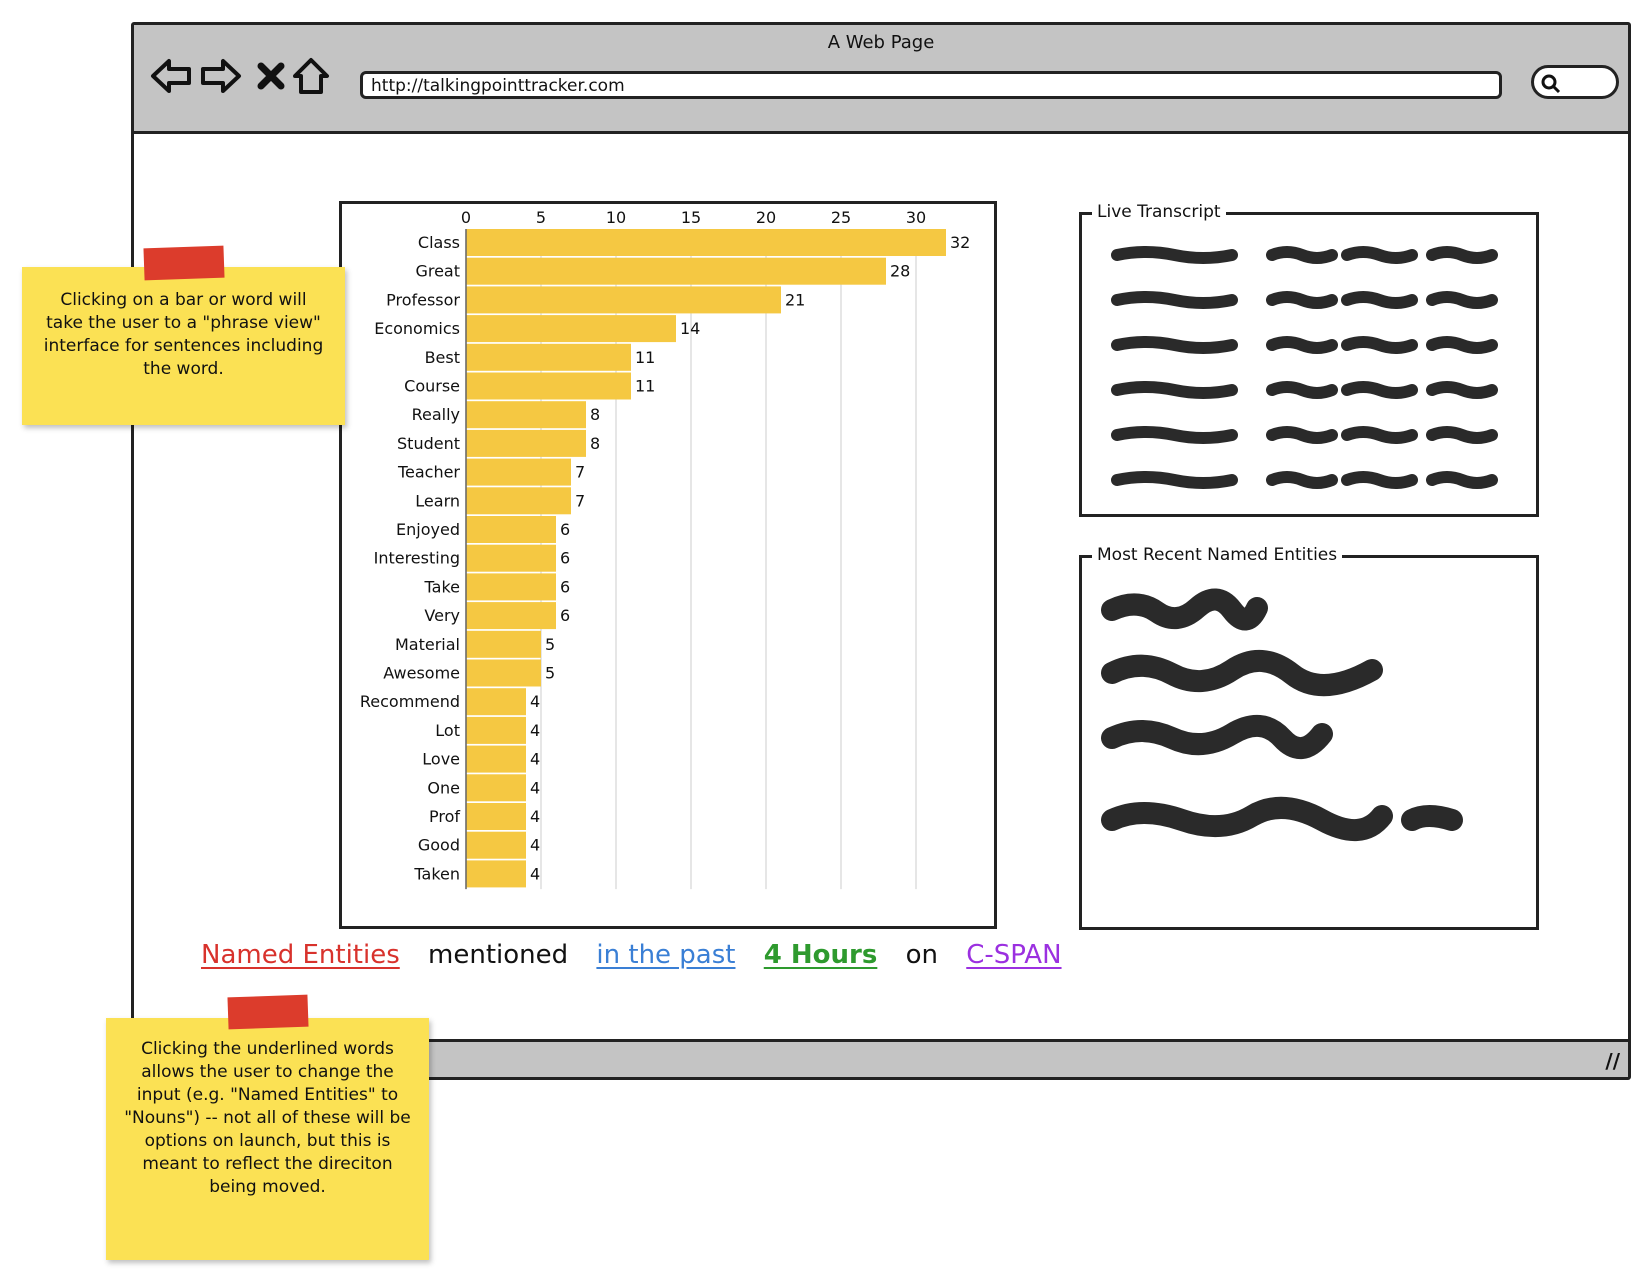  What do you see at coordinates (665, 955) in the screenshot?
I see `time-mode-selector: in the past` at bounding box center [665, 955].